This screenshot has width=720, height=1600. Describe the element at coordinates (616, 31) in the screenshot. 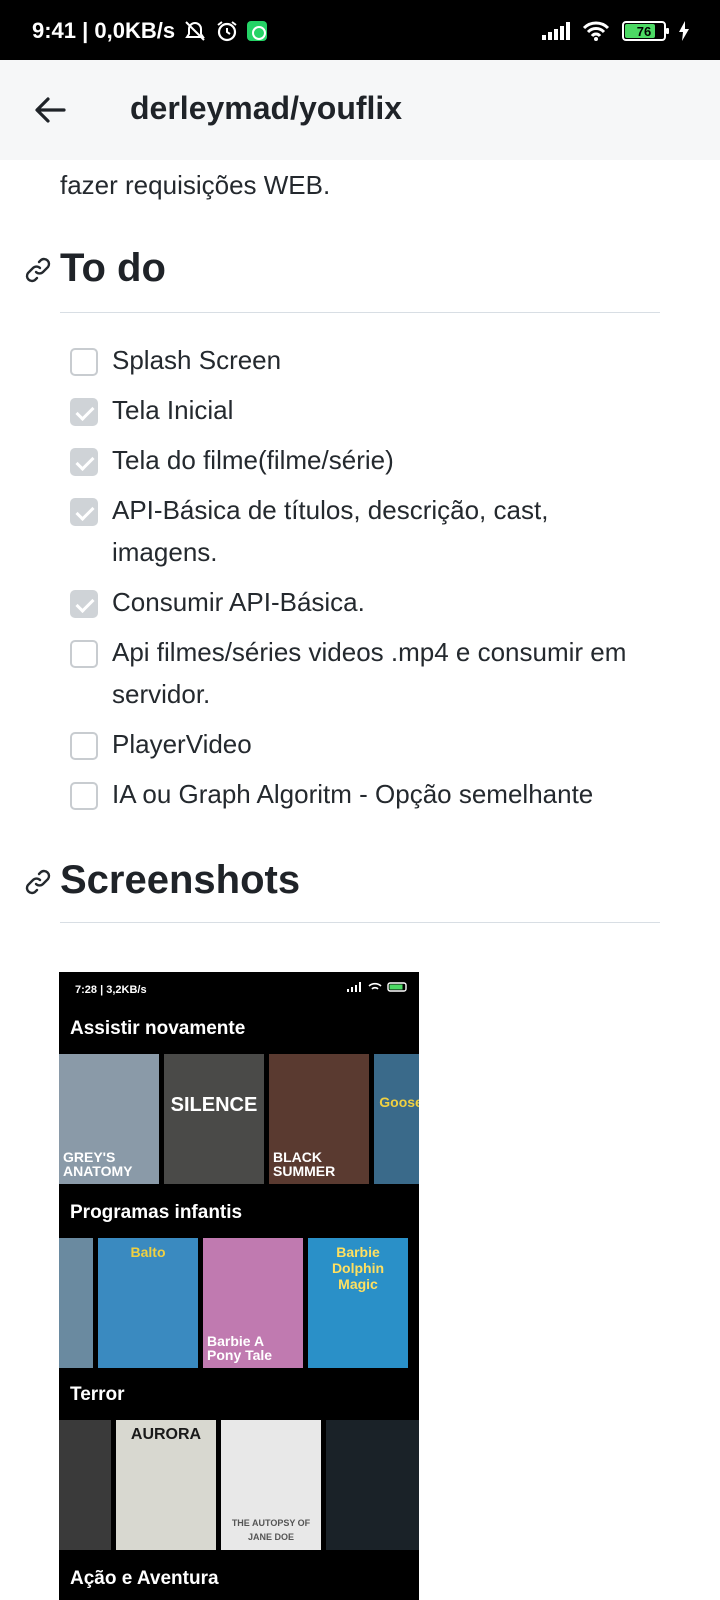

I see `status-right: 76` at that location.